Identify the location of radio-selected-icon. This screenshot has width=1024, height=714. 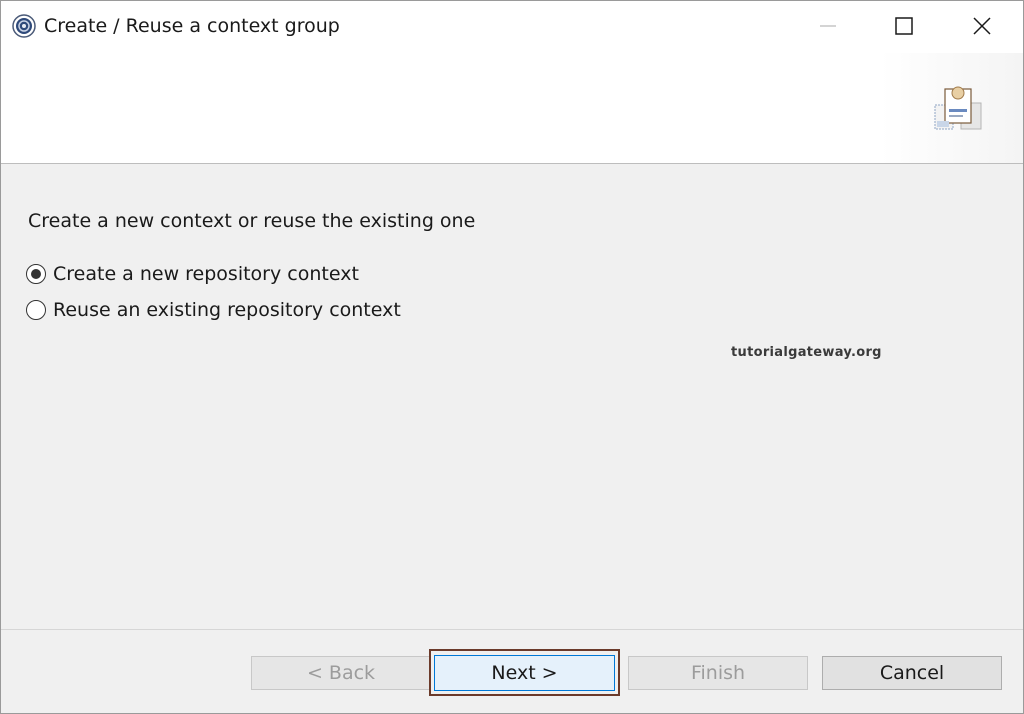
(36, 274).